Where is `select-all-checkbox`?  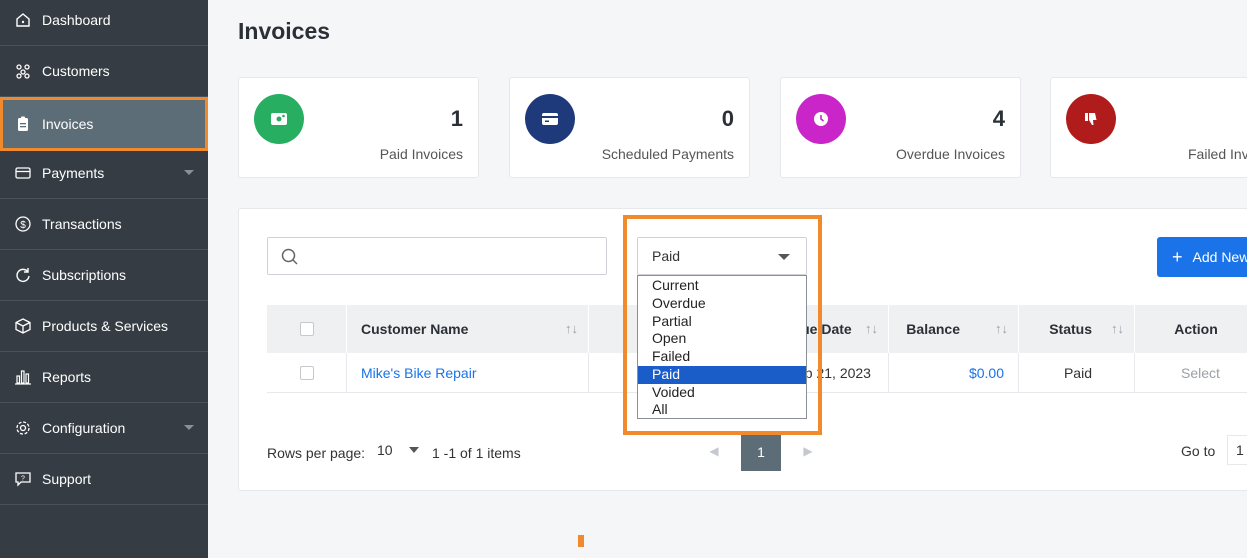 select-all-checkbox is located at coordinates (306, 329).